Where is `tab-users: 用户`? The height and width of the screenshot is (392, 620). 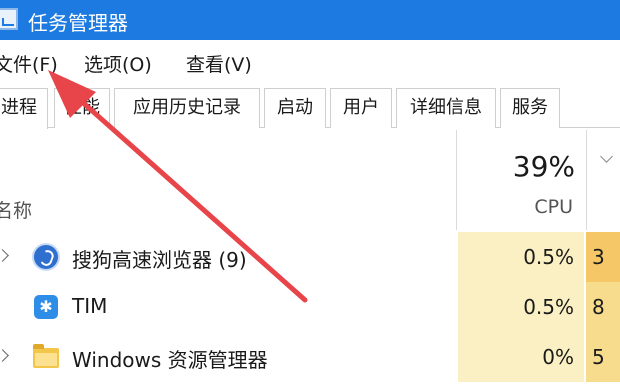
tab-users: 用户 is located at coordinates (361, 108).